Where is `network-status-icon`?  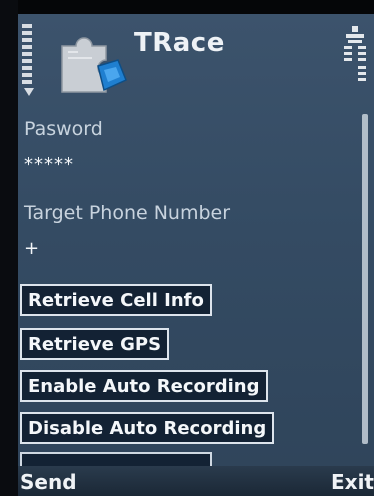
network-status-icon is located at coordinates (355, 55).